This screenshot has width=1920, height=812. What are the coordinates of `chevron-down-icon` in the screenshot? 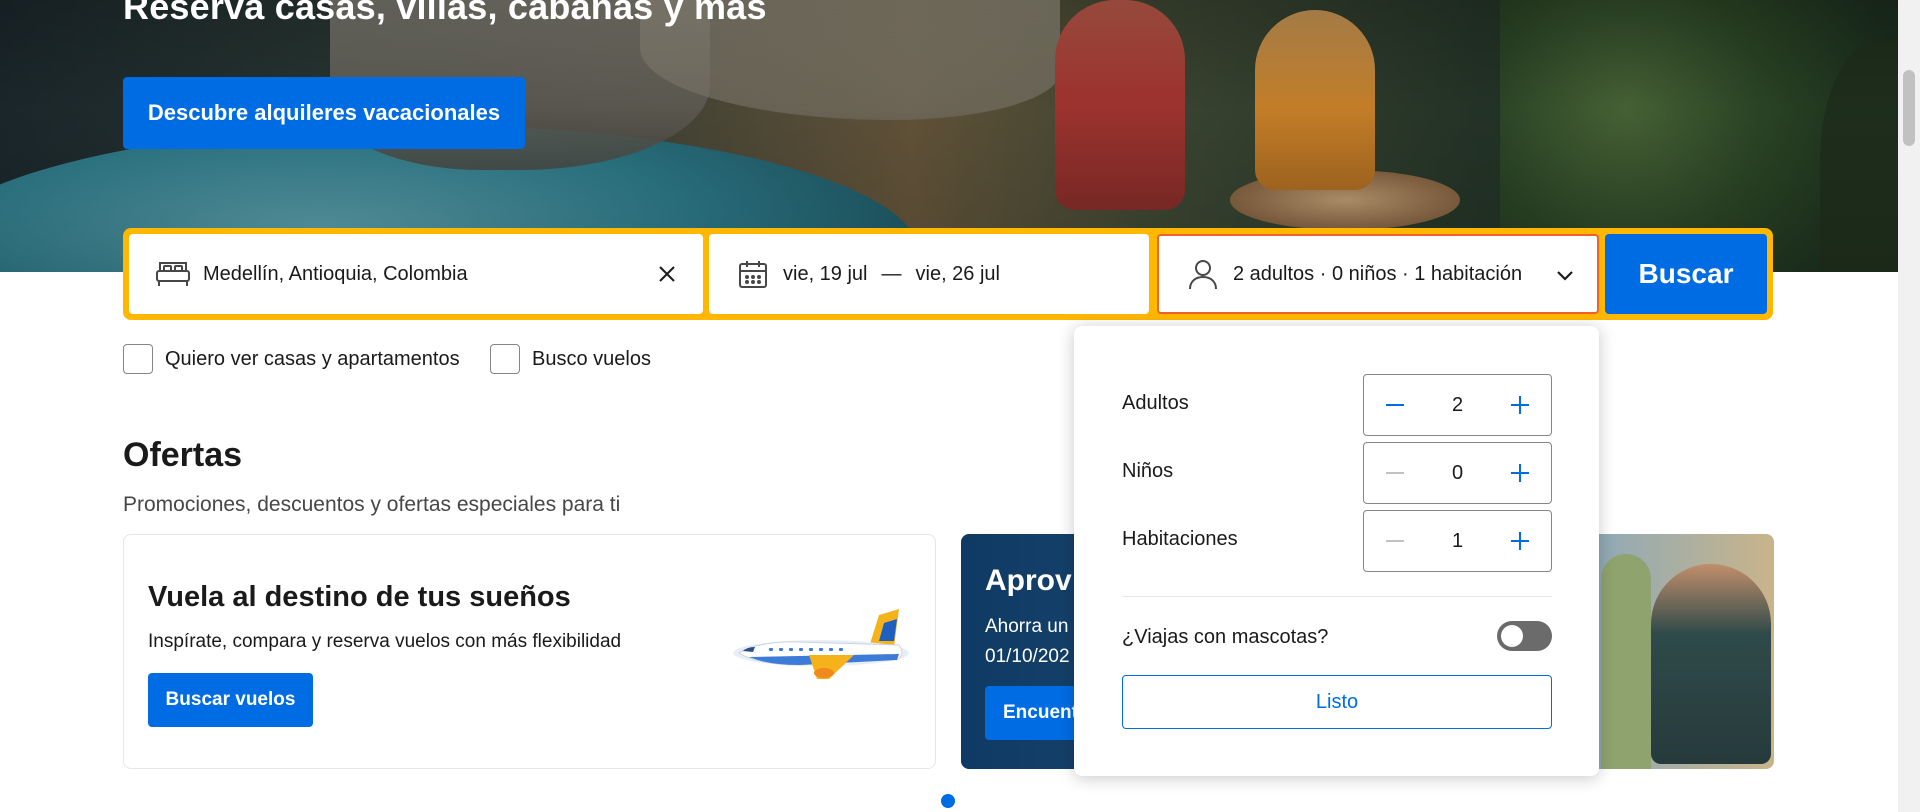 It's located at (1565, 276).